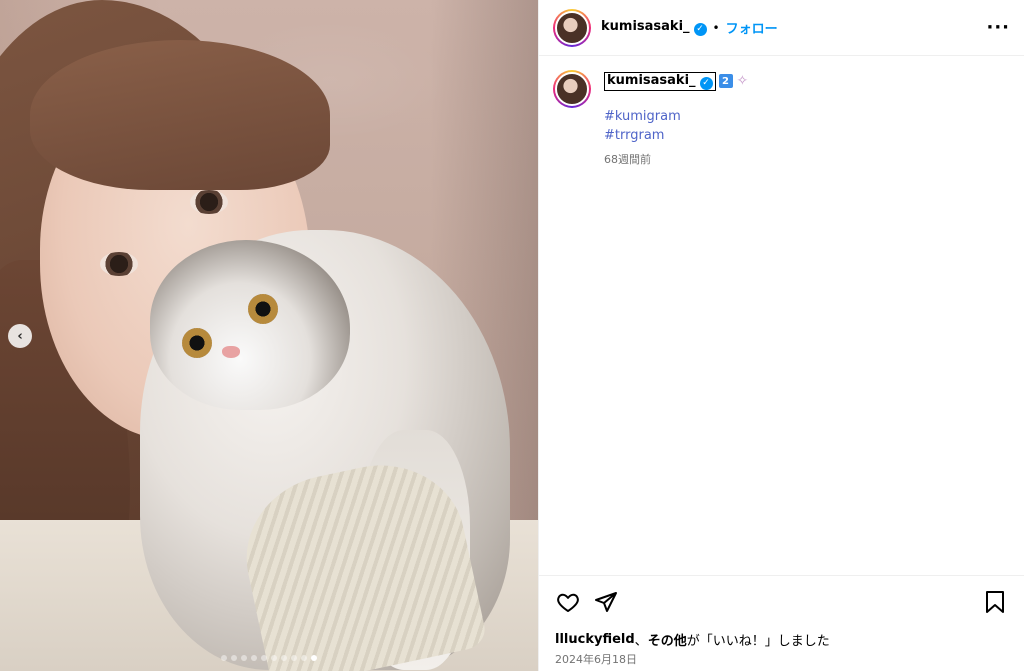 The image size is (1024, 671). I want to click on follow-button: フォロー, so click(752, 27).